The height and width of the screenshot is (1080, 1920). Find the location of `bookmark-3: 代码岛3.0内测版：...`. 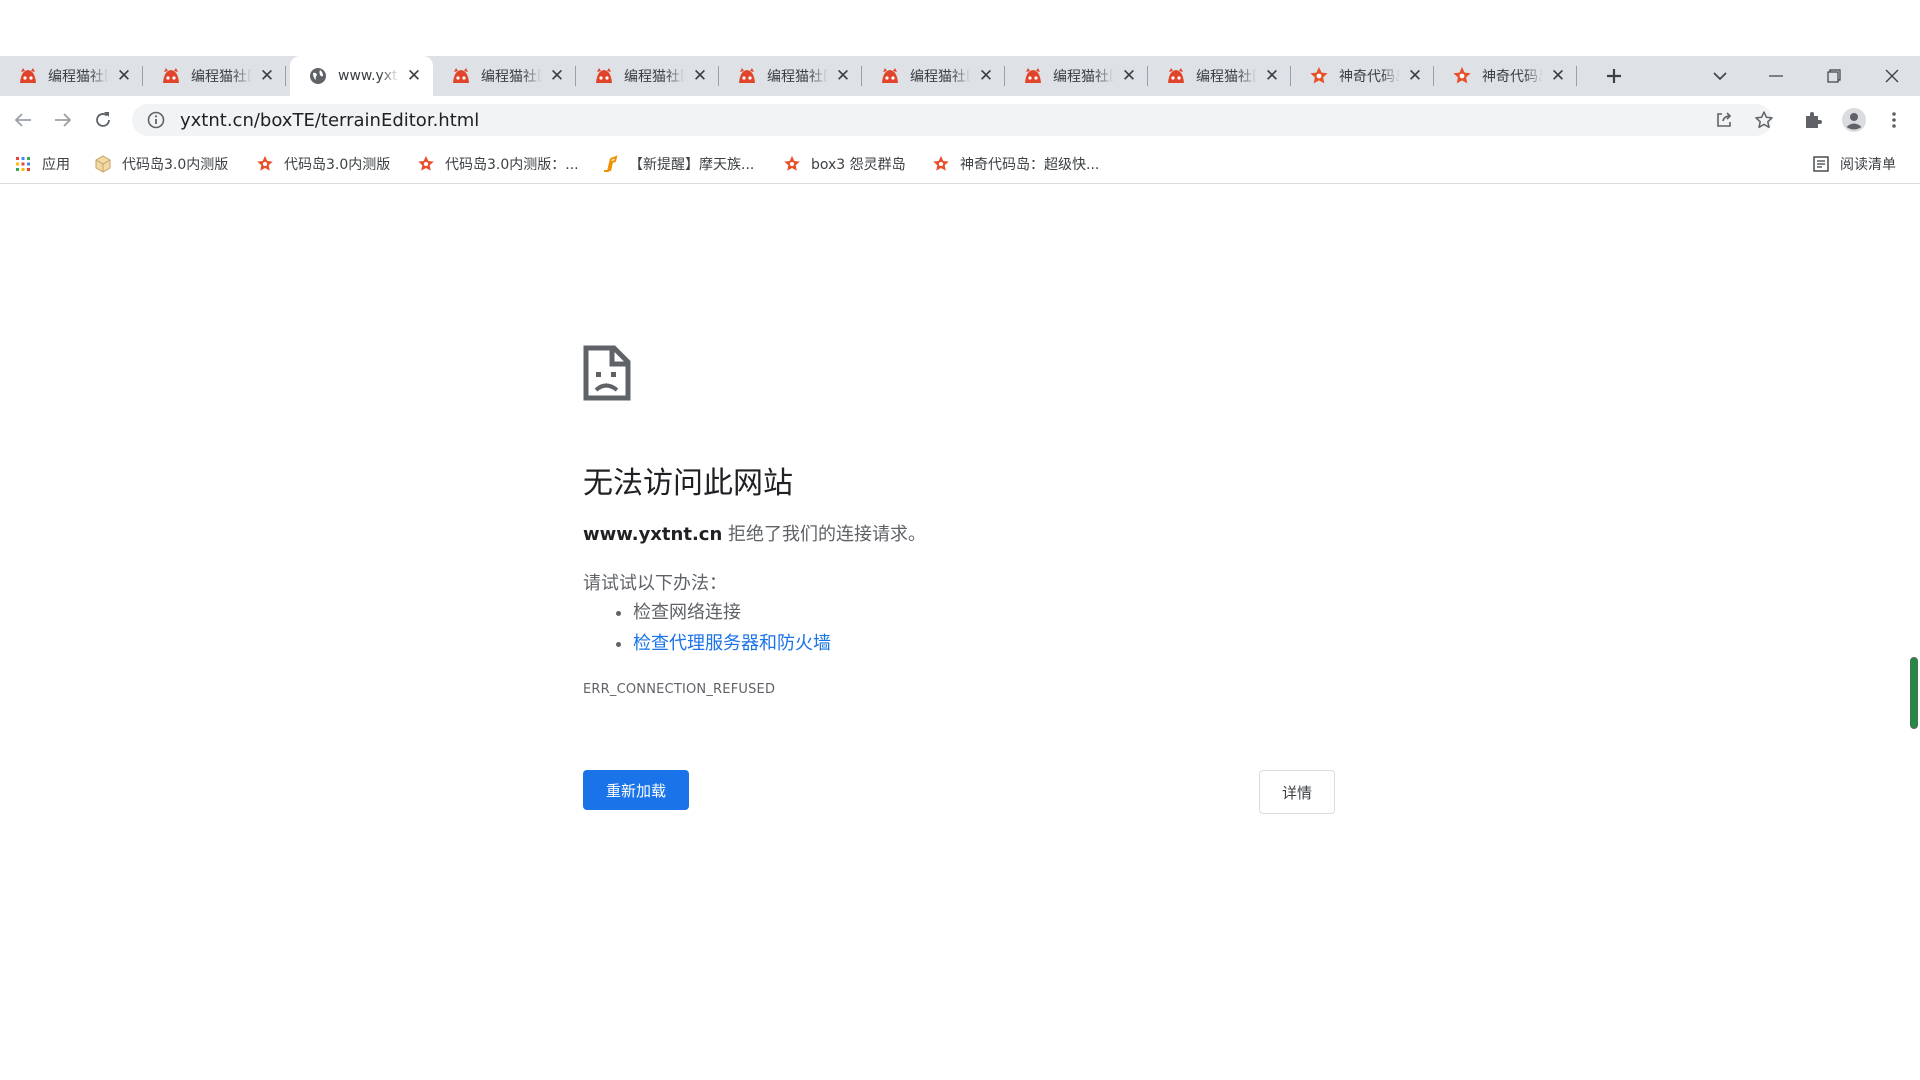

bookmark-3: 代码岛3.0内测版：... is located at coordinates (498, 164).